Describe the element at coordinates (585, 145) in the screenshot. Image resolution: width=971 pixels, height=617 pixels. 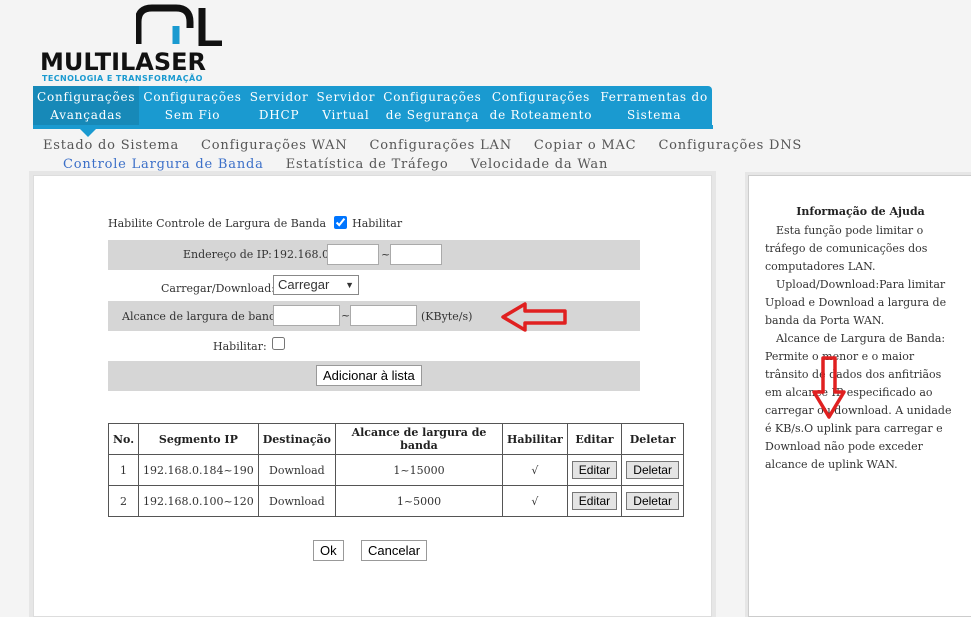
I see `subnav-copiar-mac: Copiar o MAC` at that location.